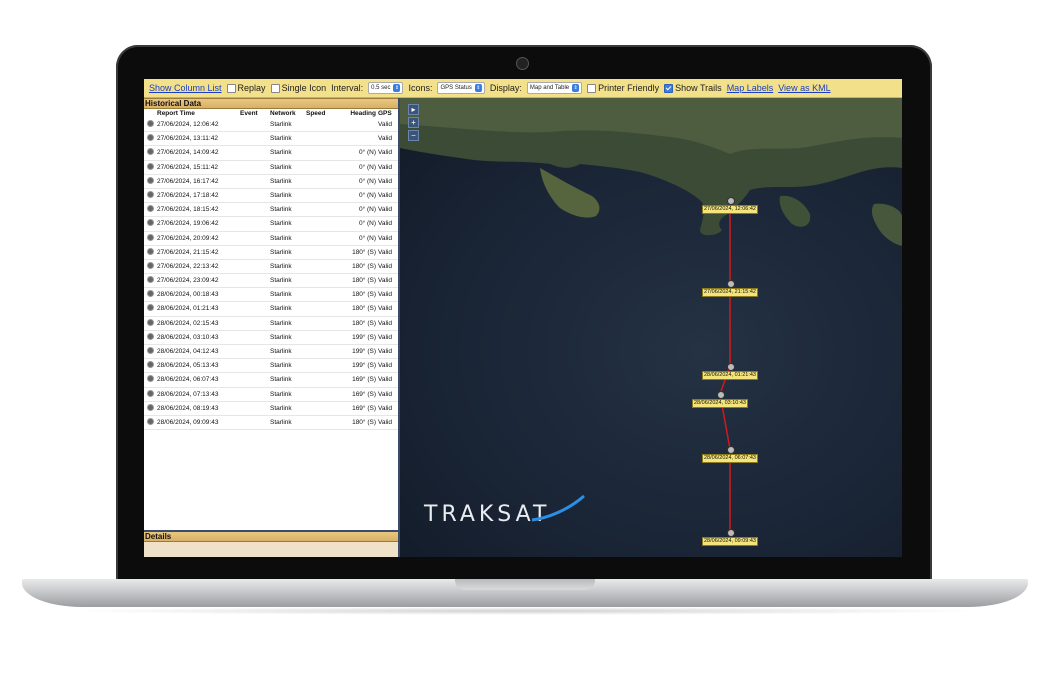 The image size is (1051, 673). I want to click on cell-report-time: 28/06/2024, 05:13:43, so click(188, 366).